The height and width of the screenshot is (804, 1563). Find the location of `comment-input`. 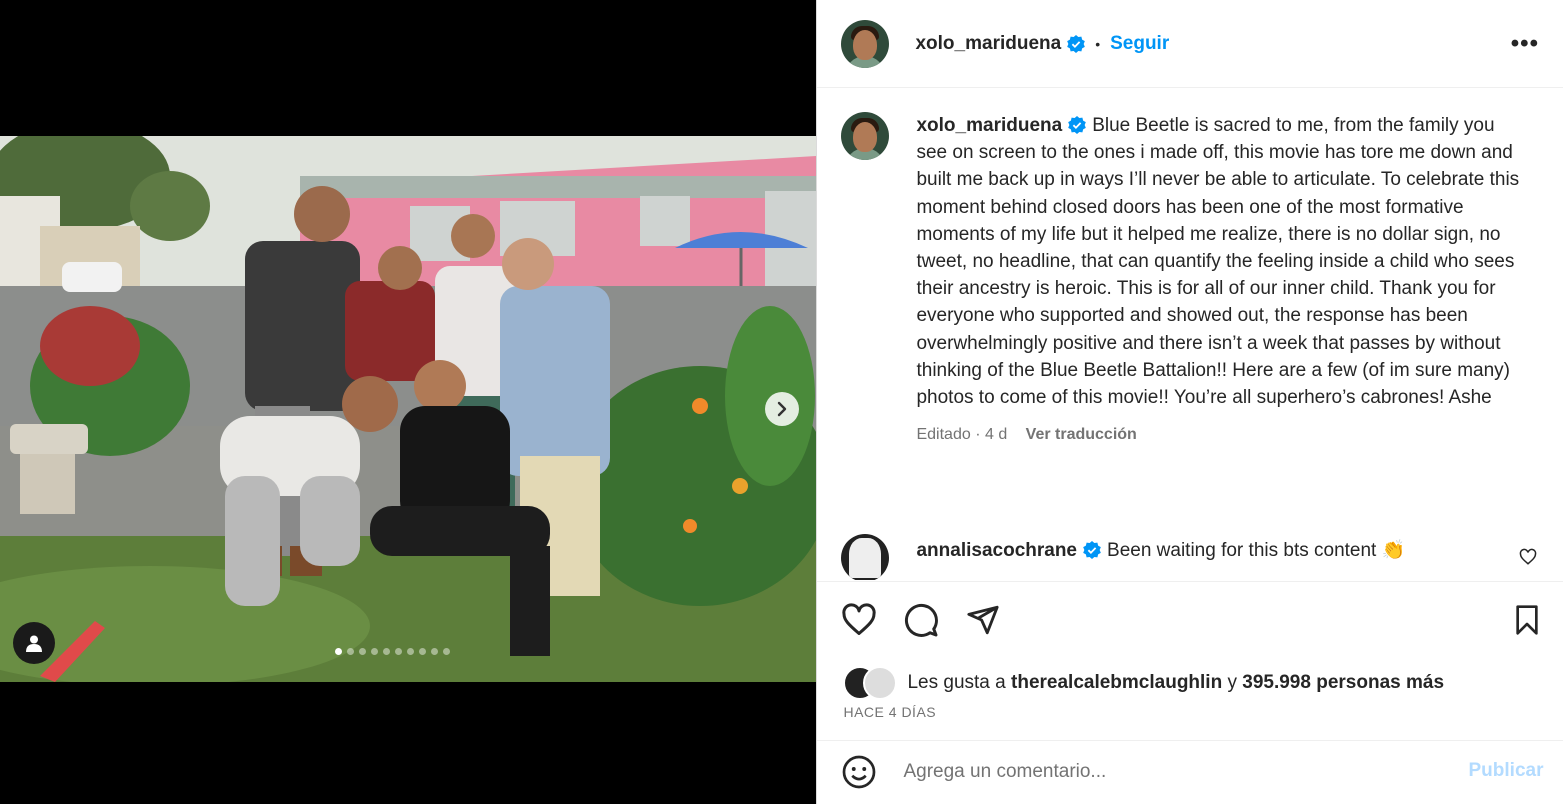

comment-input is located at coordinates (1163, 772).